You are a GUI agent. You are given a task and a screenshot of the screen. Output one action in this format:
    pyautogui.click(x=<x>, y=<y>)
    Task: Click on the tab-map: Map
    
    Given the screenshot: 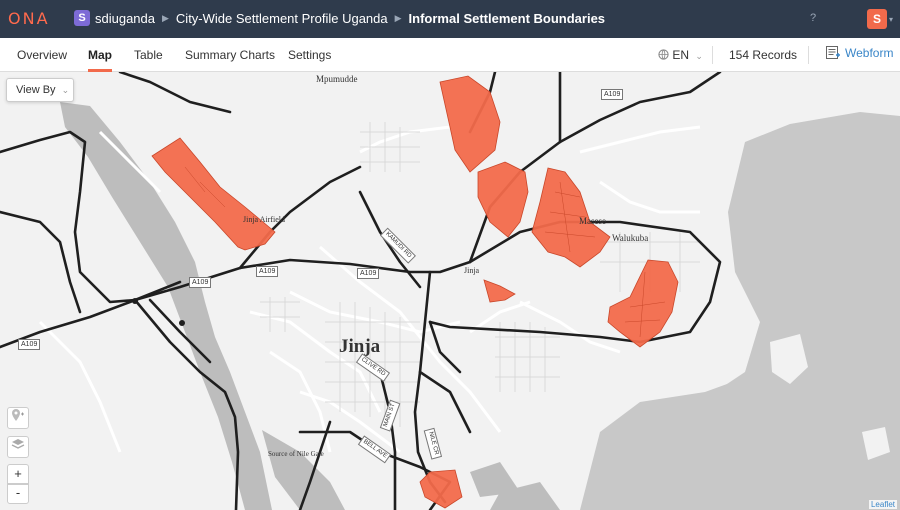 What is the action you would take?
    pyautogui.click(x=100, y=60)
    